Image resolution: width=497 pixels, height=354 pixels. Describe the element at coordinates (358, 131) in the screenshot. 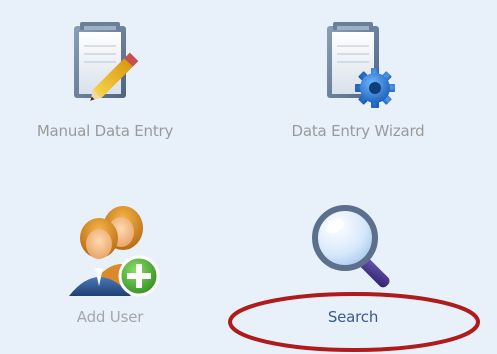

I see `data-entry-wizard-label: Data Entry Wizard` at that location.